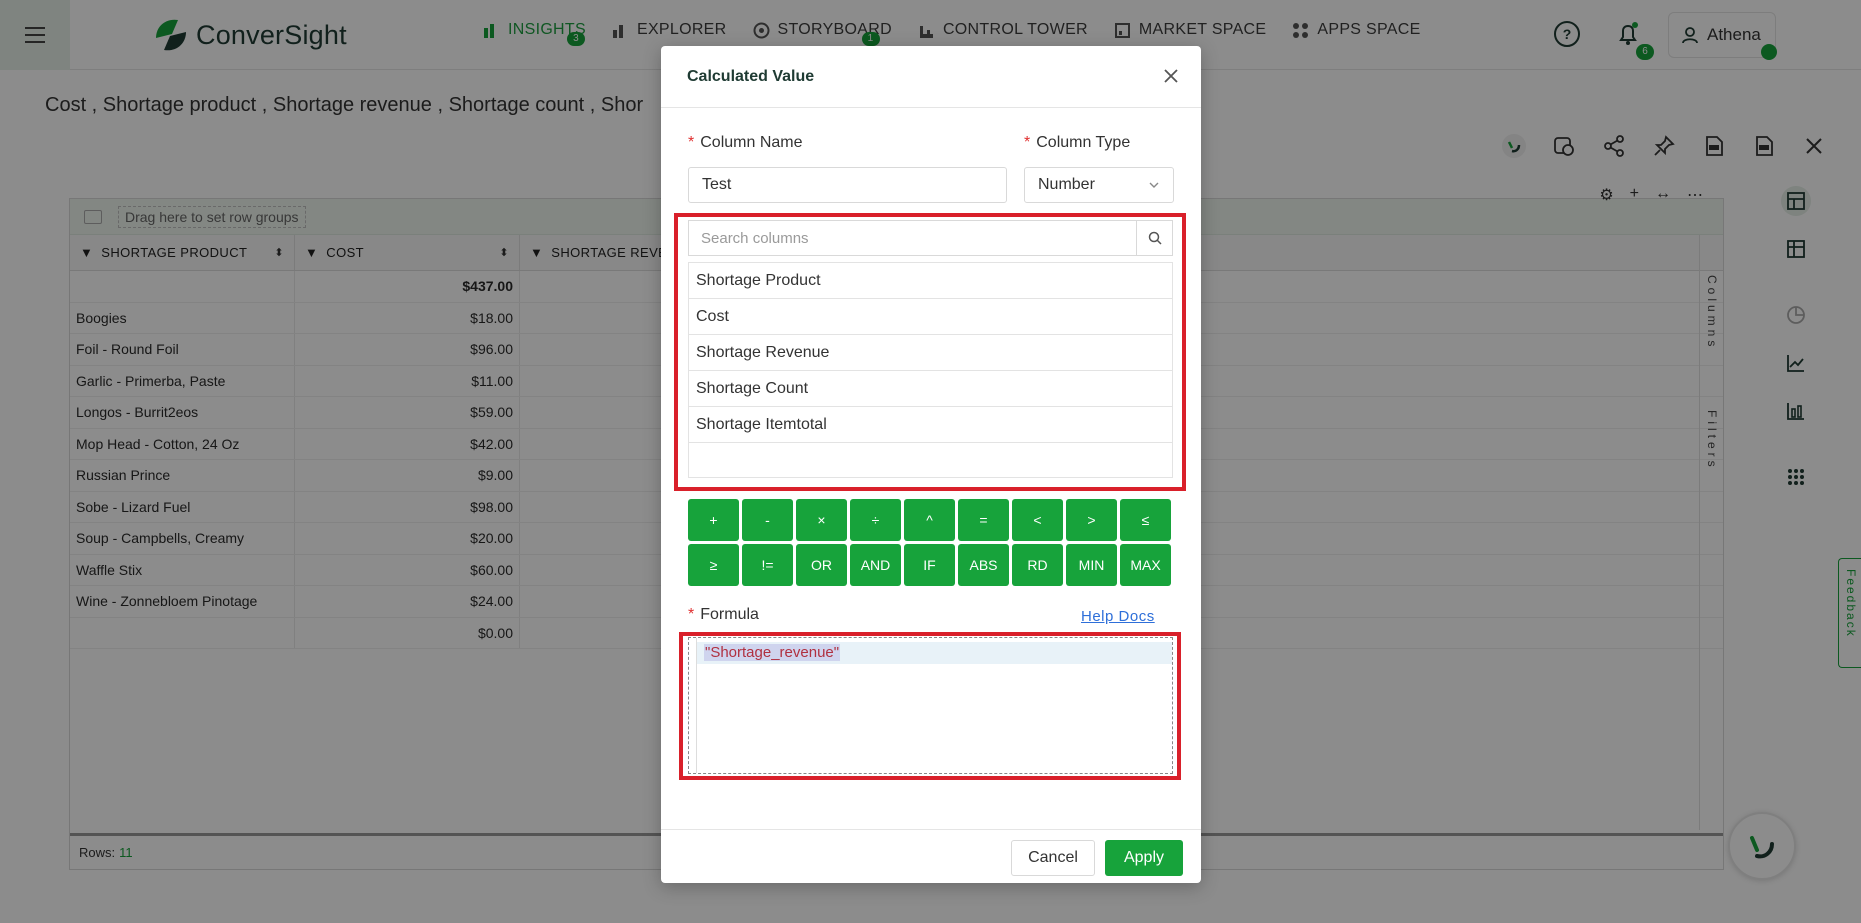 The height and width of the screenshot is (923, 1861). Describe the element at coordinates (930, 705) in the screenshot. I see `formula-editor: "Shortage_revenue"` at that location.